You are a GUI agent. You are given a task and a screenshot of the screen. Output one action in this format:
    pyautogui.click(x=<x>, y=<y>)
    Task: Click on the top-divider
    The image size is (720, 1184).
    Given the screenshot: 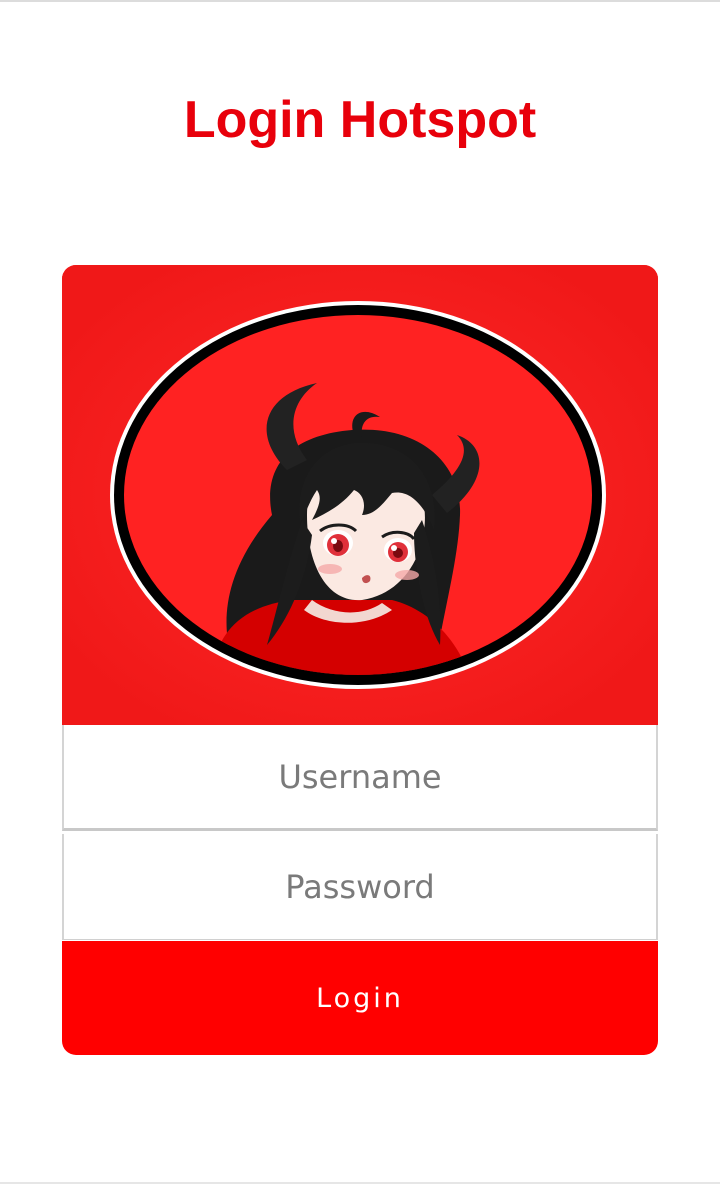 What is the action you would take?
    pyautogui.click(x=360, y=1)
    